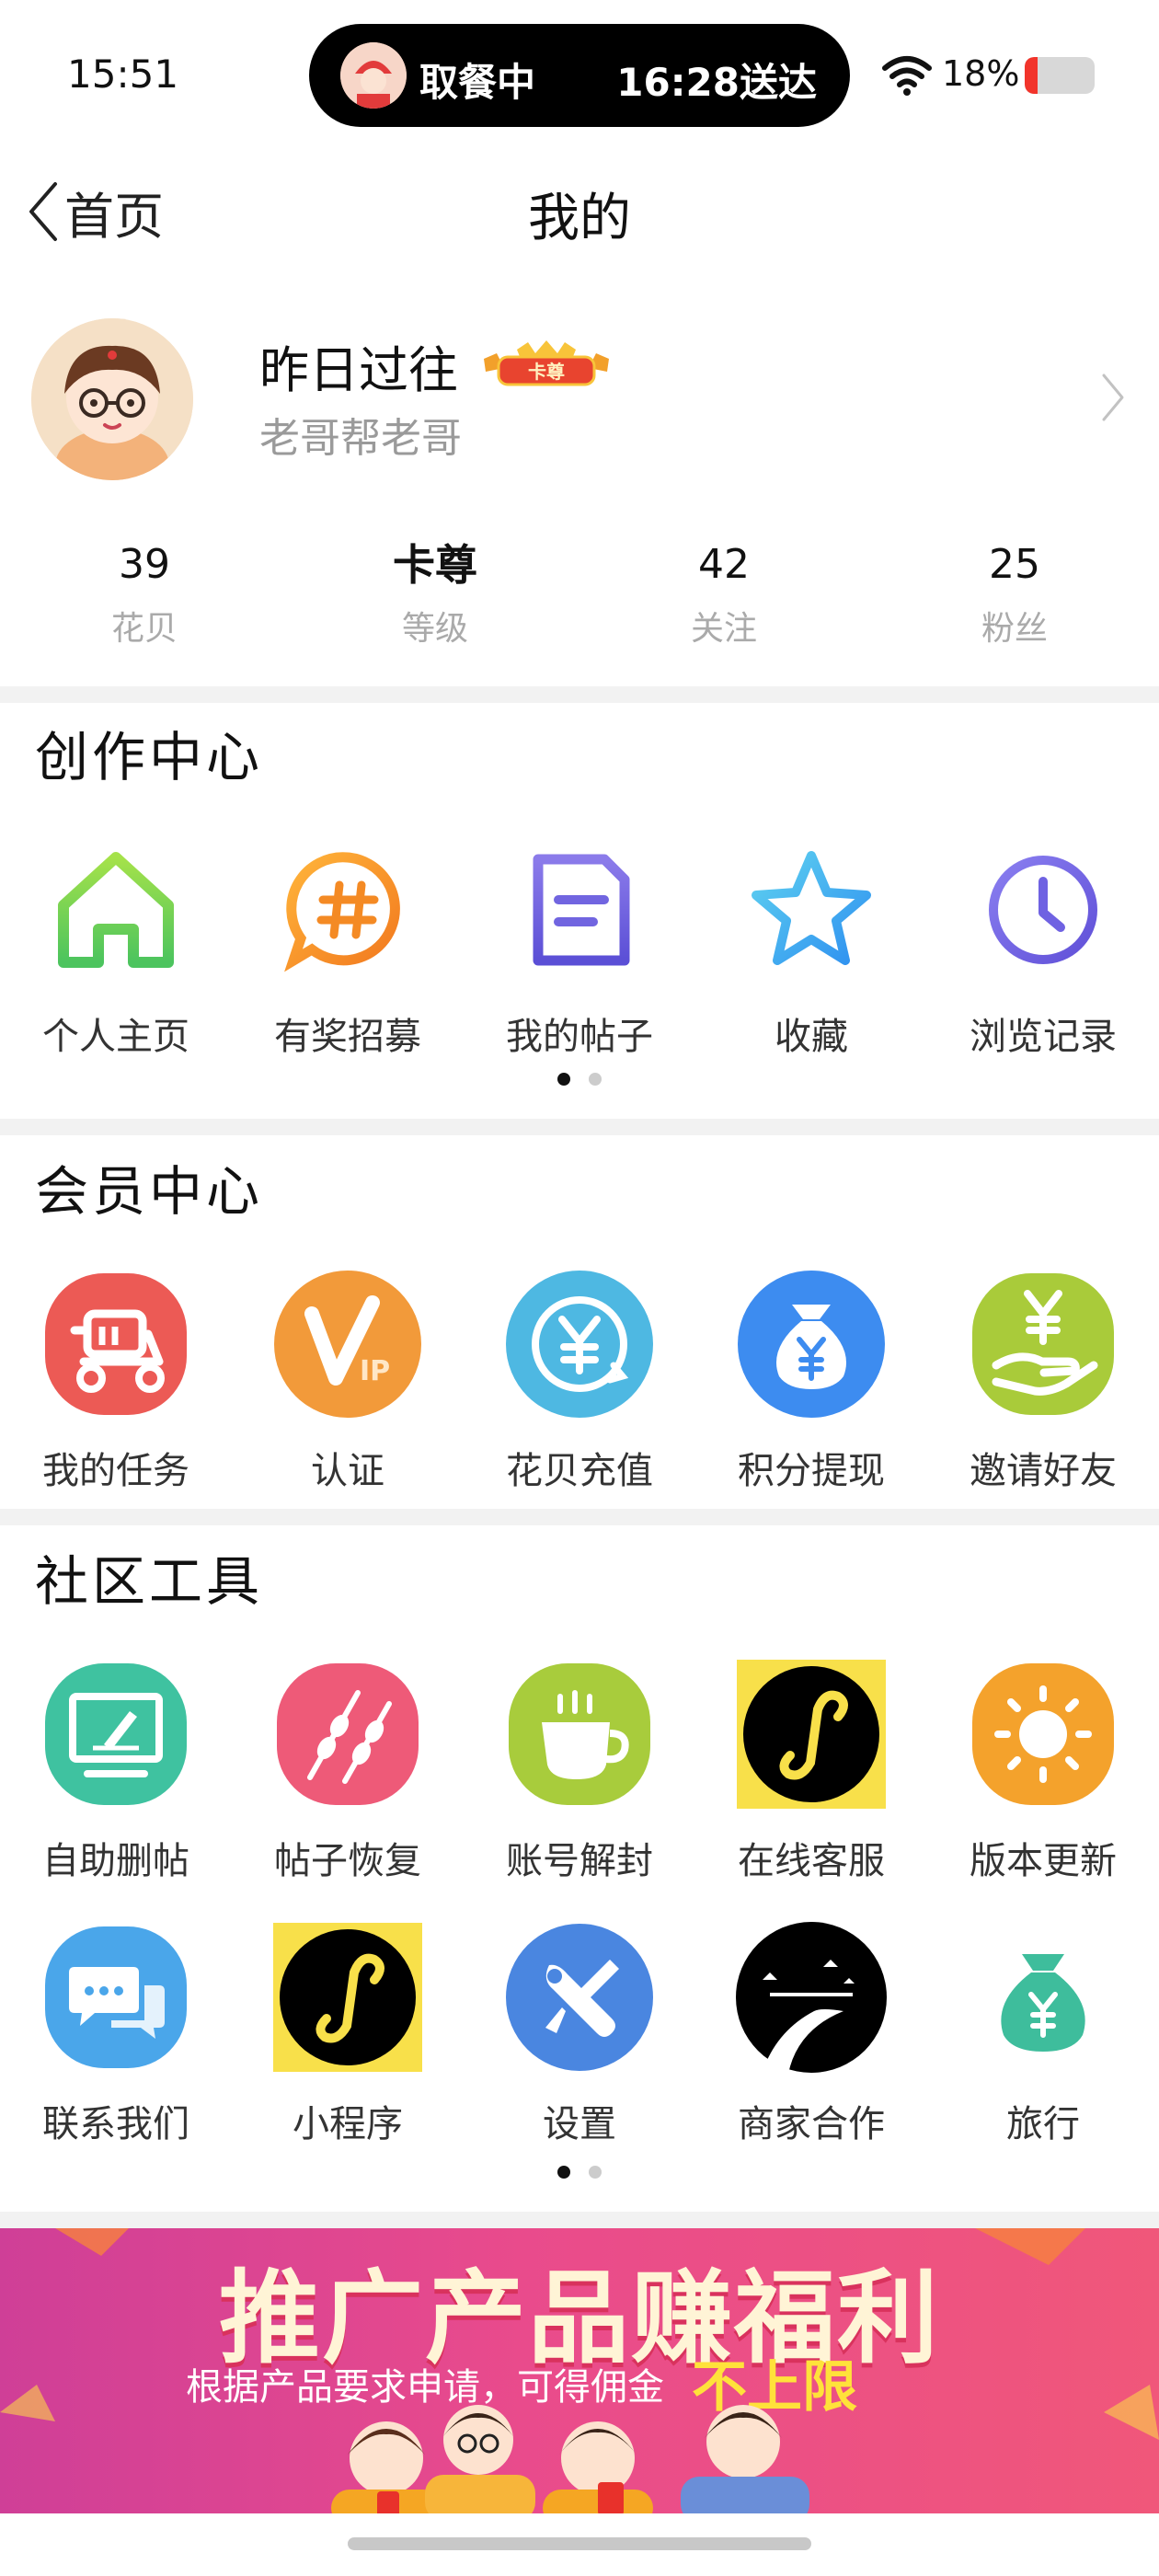 The width and height of the screenshot is (1159, 2576). I want to click on battery-icon, so click(1060, 75).